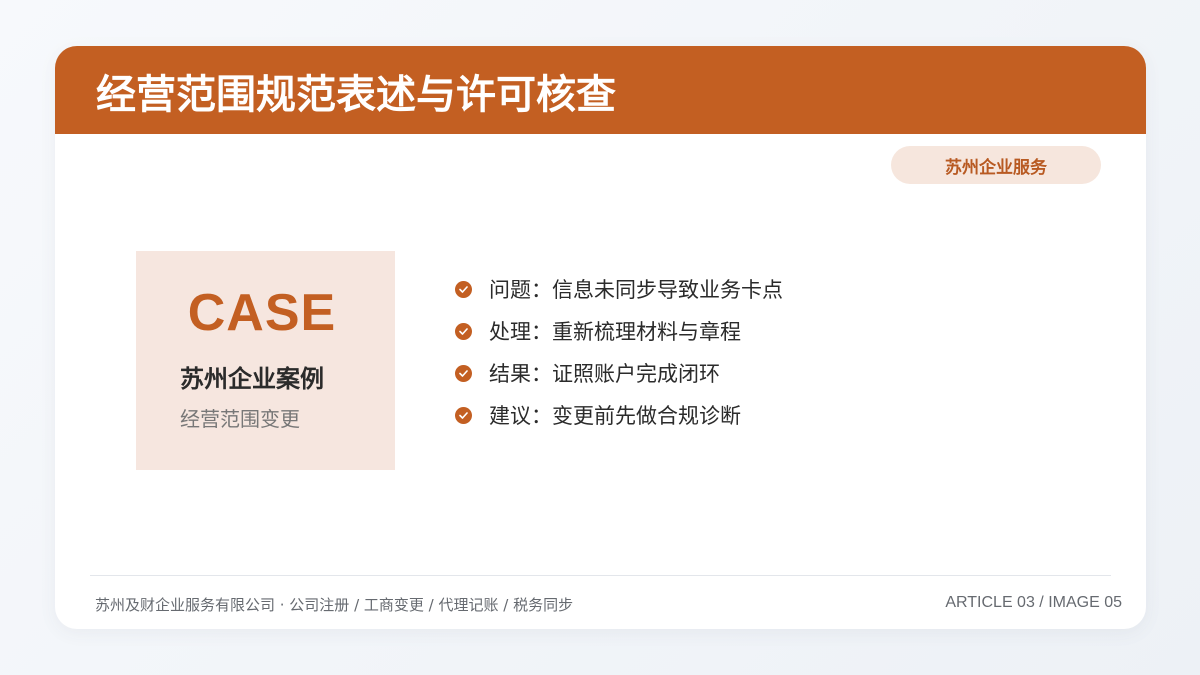 This screenshot has width=1200, height=675. I want to click on case-subtitle: 经营范围变更, so click(240, 419).